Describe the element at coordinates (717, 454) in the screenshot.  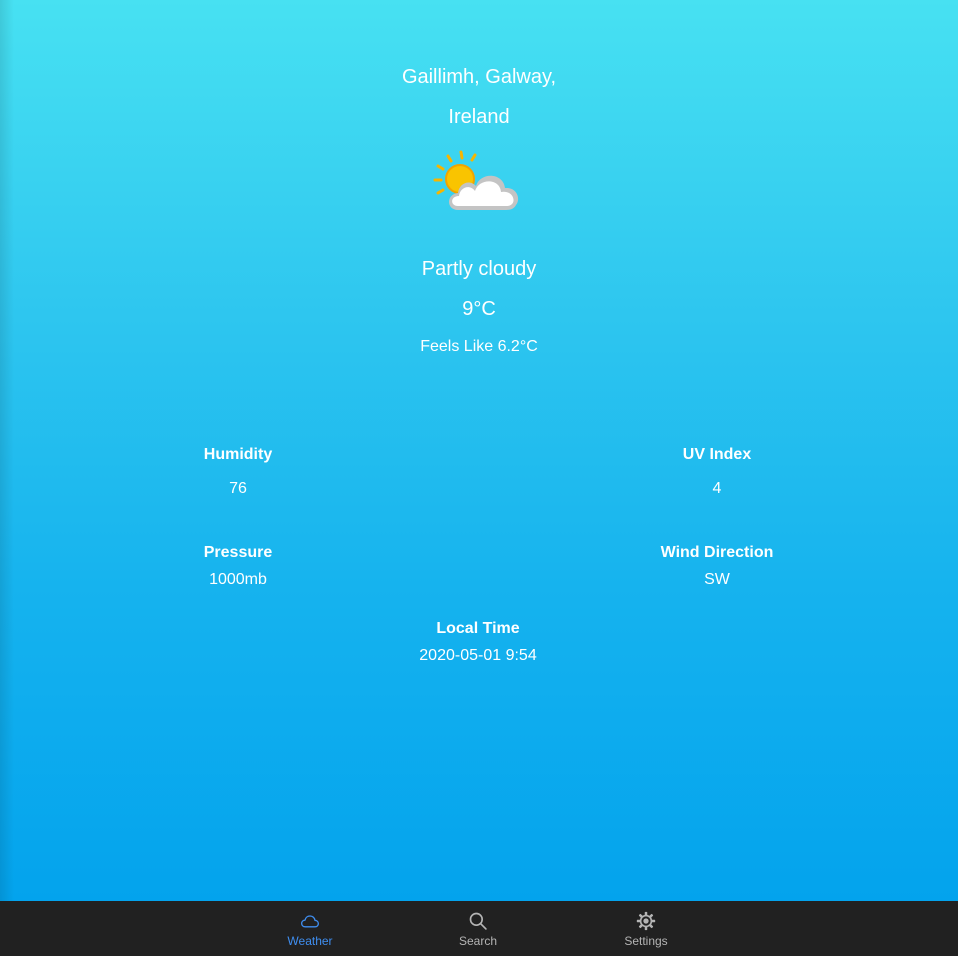
I see `uv-index-label: UV Index` at that location.